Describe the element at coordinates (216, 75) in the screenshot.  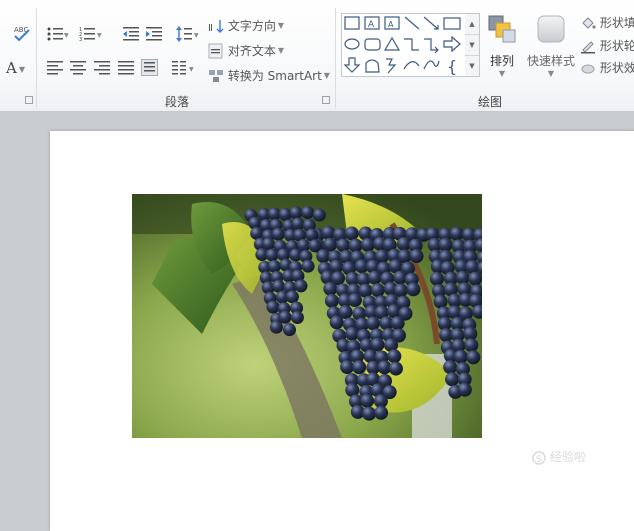
I see `smartart-icon` at that location.